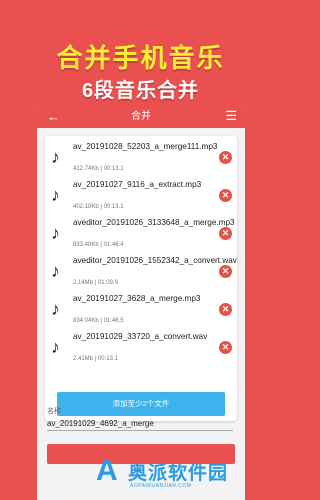 Image resolution: width=320 pixels, height=500 pixels. Describe the element at coordinates (98, 207) in the screenshot. I see `file-meta: 402.18Kb | 00:13.1` at that location.